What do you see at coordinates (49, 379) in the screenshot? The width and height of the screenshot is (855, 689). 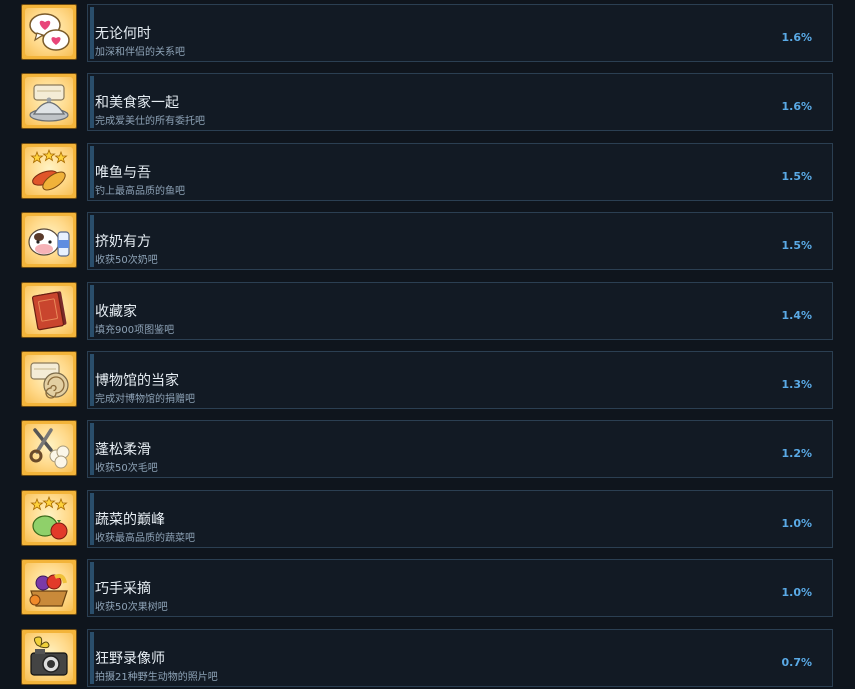 I see `museum-fossil-icon` at bounding box center [49, 379].